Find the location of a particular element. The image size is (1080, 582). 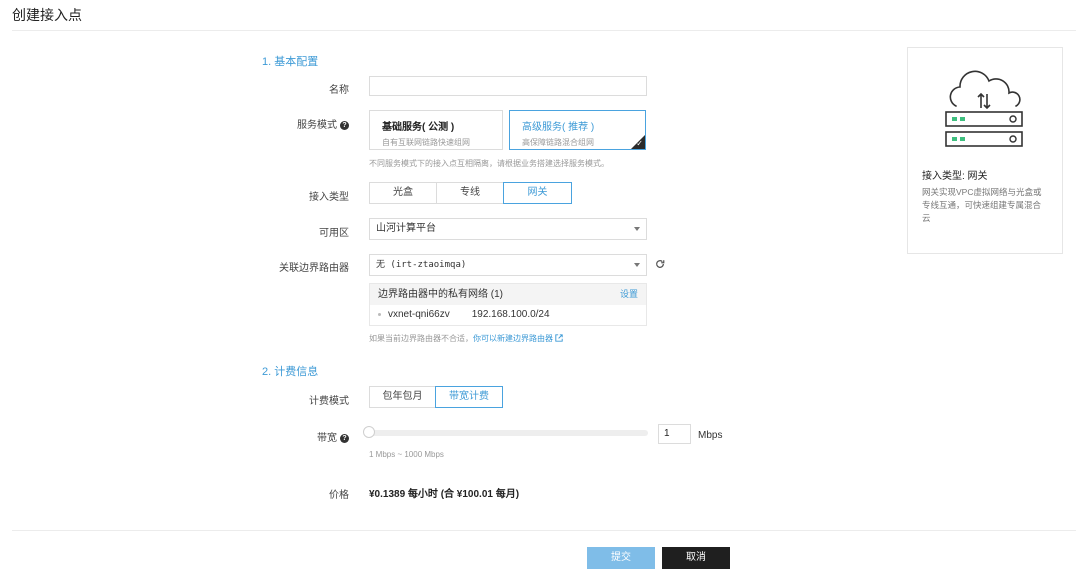

access-type-option-box: 光盒 is located at coordinates (403, 193).